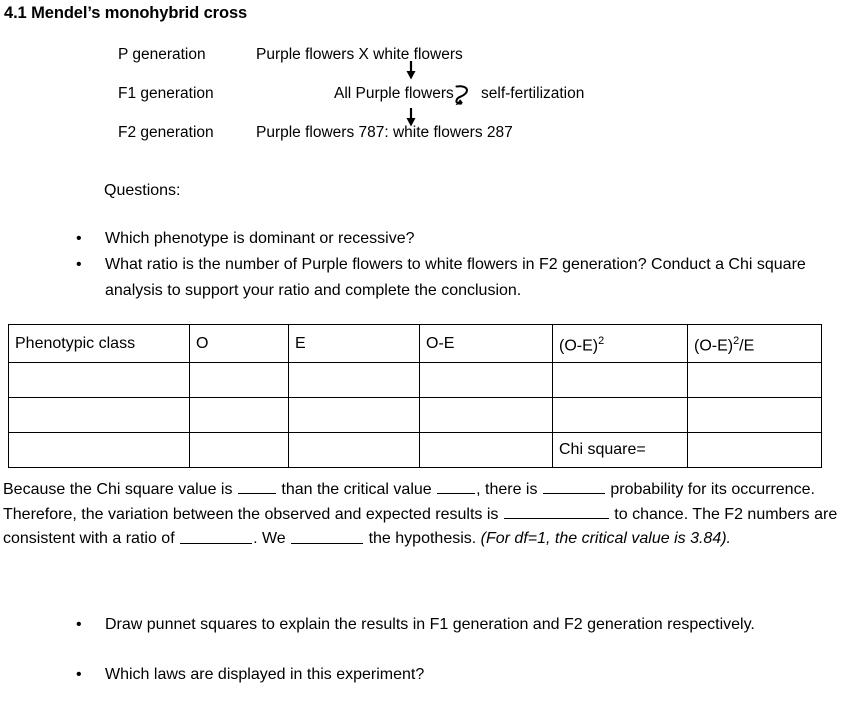 Image resolution: width=854 pixels, height=726 pixels. What do you see at coordinates (166, 93) in the screenshot?
I see `f1-generation-label: F1 generation` at bounding box center [166, 93].